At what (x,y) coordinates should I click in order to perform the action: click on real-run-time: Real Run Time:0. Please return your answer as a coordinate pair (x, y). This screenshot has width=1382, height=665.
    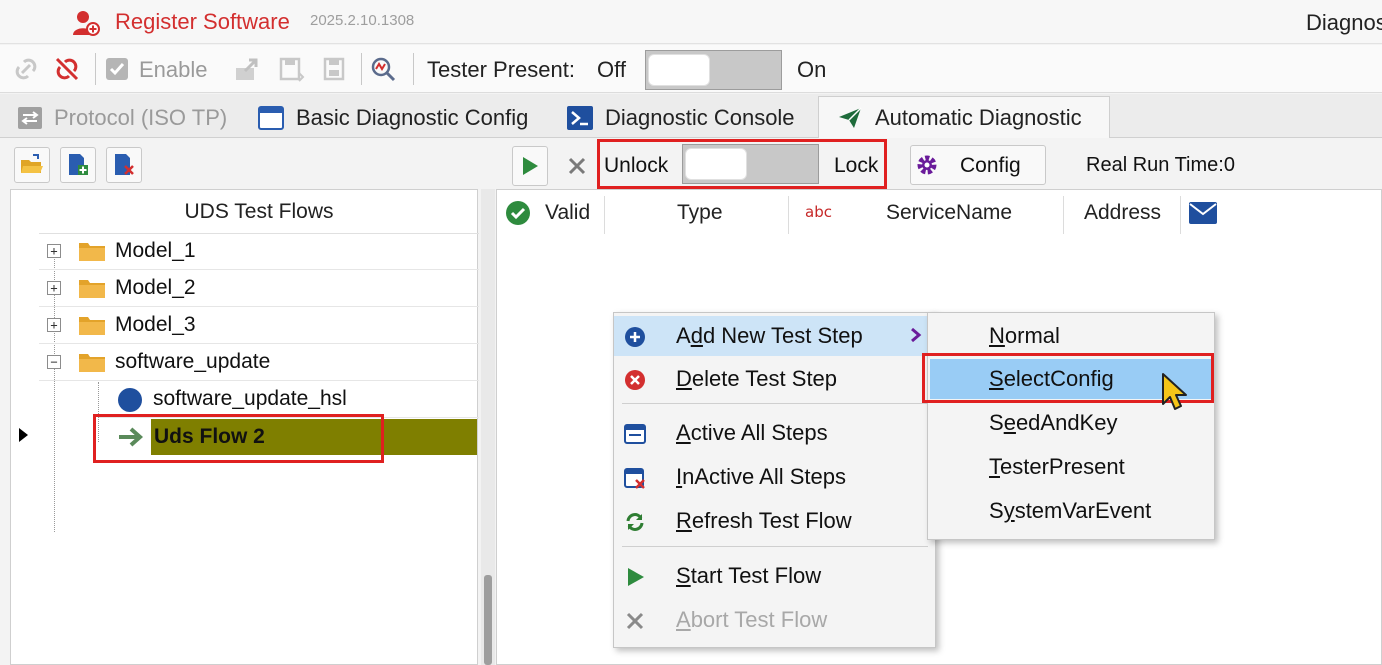
    Looking at the image, I should click on (1160, 165).